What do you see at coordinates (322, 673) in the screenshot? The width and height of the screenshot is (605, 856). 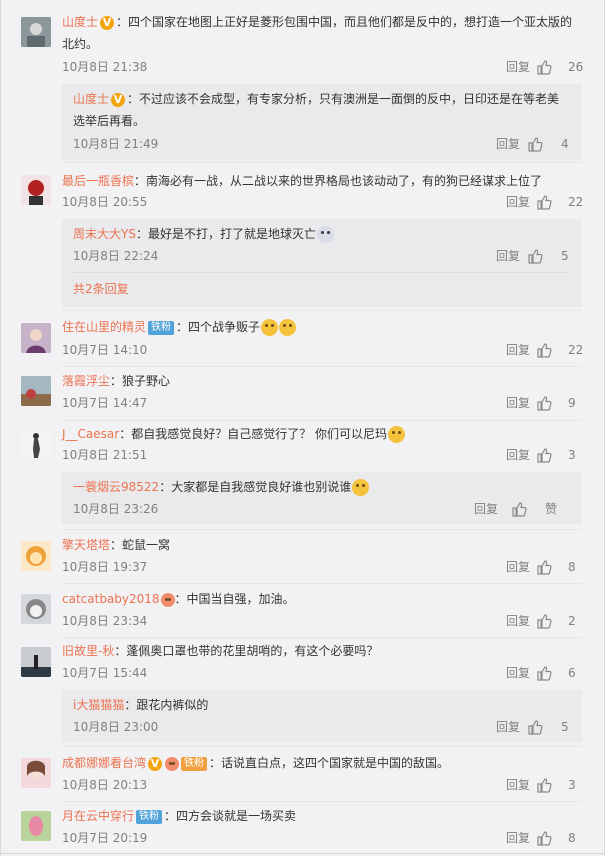 I see `comment-meta: 10月7日 15:44 回复 6` at bounding box center [322, 673].